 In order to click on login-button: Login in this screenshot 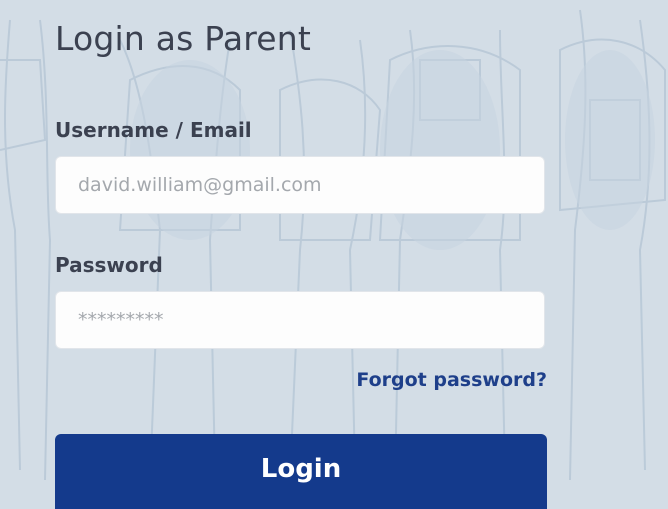, I will do `click(301, 471)`.